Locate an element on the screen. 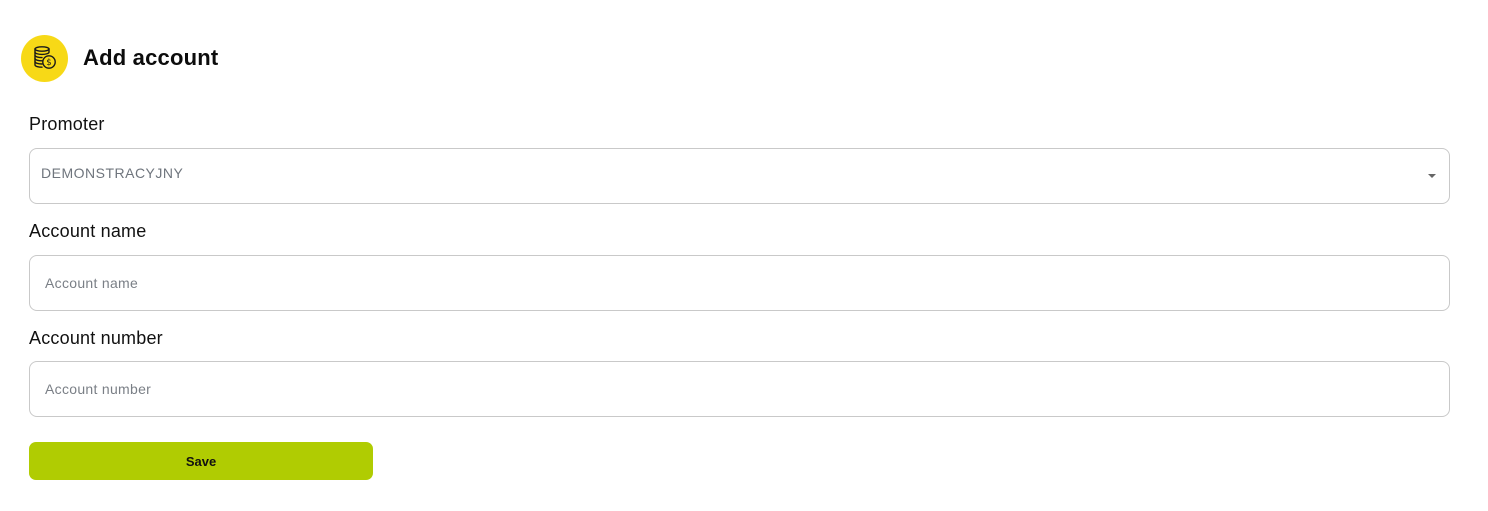 The height and width of the screenshot is (511, 1488). account-number-input is located at coordinates (739, 389).